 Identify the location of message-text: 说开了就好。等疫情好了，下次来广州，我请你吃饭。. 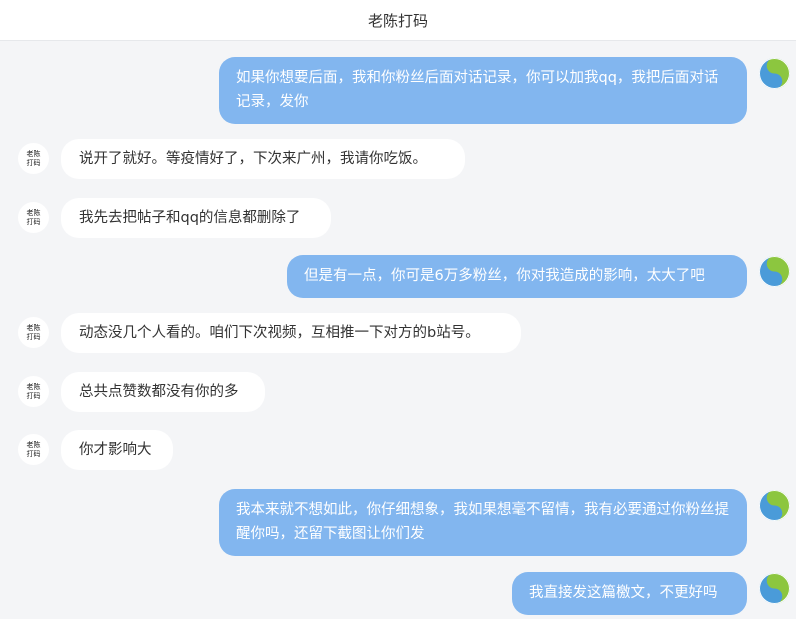
(253, 159).